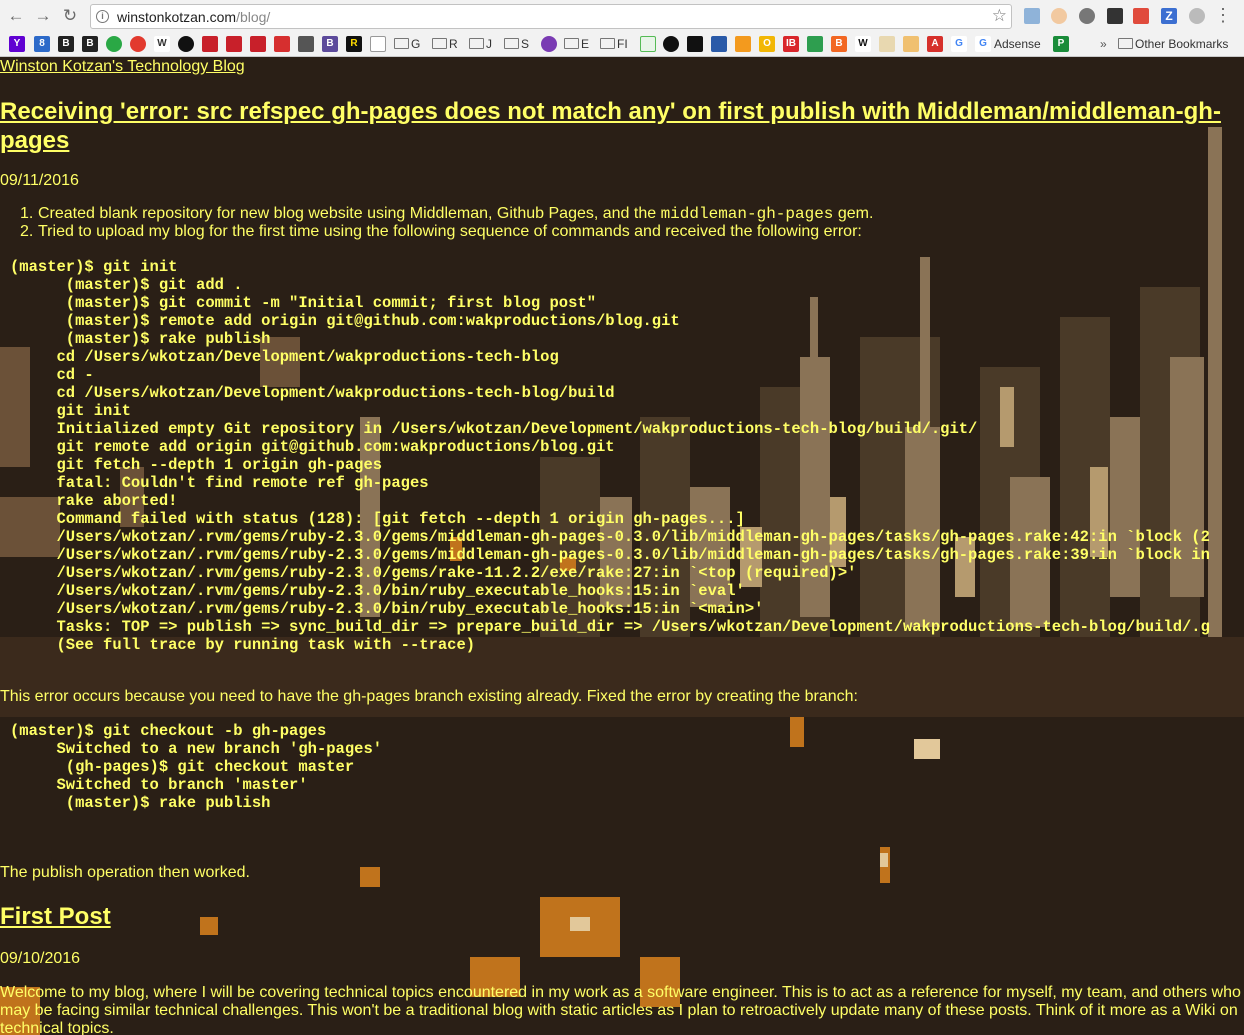 The image size is (1244, 1035). Describe the element at coordinates (282, 44) in the screenshot. I see `bookmark-rails-icon` at that location.